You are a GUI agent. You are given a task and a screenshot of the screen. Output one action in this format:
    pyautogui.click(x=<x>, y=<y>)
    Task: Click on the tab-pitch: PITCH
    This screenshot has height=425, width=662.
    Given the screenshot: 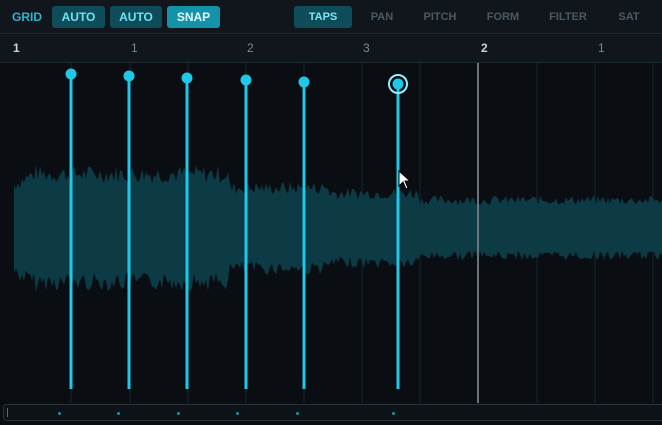 What is the action you would take?
    pyautogui.click(x=440, y=17)
    